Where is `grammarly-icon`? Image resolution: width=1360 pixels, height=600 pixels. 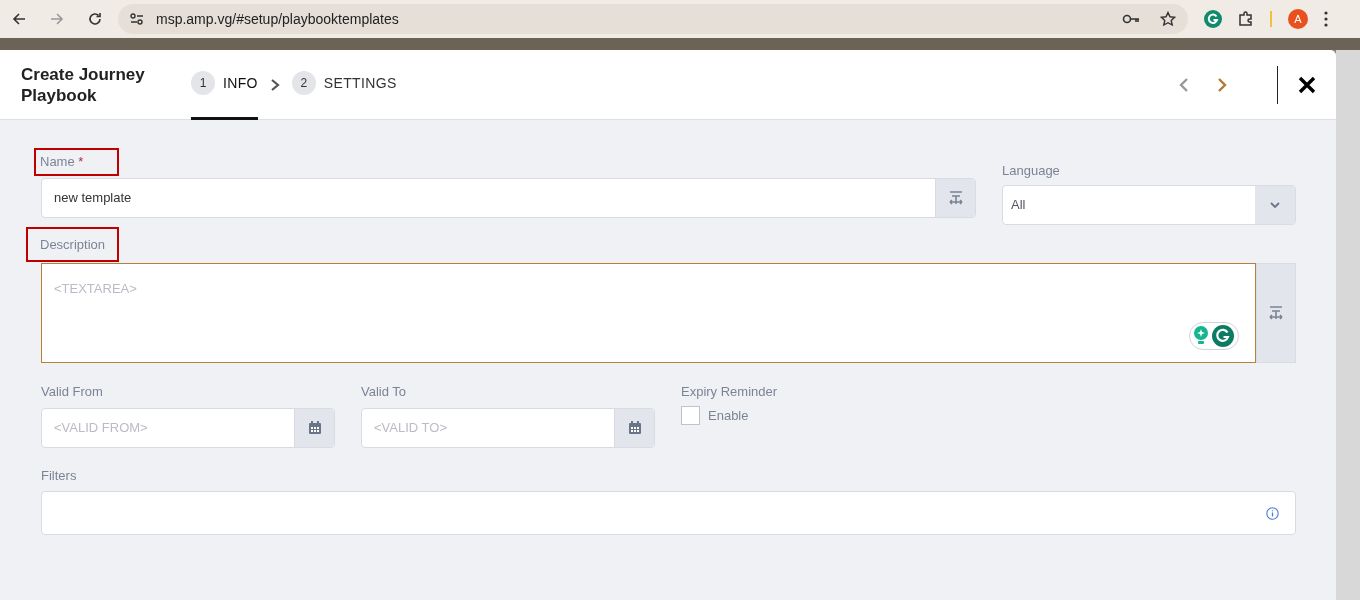 grammarly-icon is located at coordinates (1223, 336).